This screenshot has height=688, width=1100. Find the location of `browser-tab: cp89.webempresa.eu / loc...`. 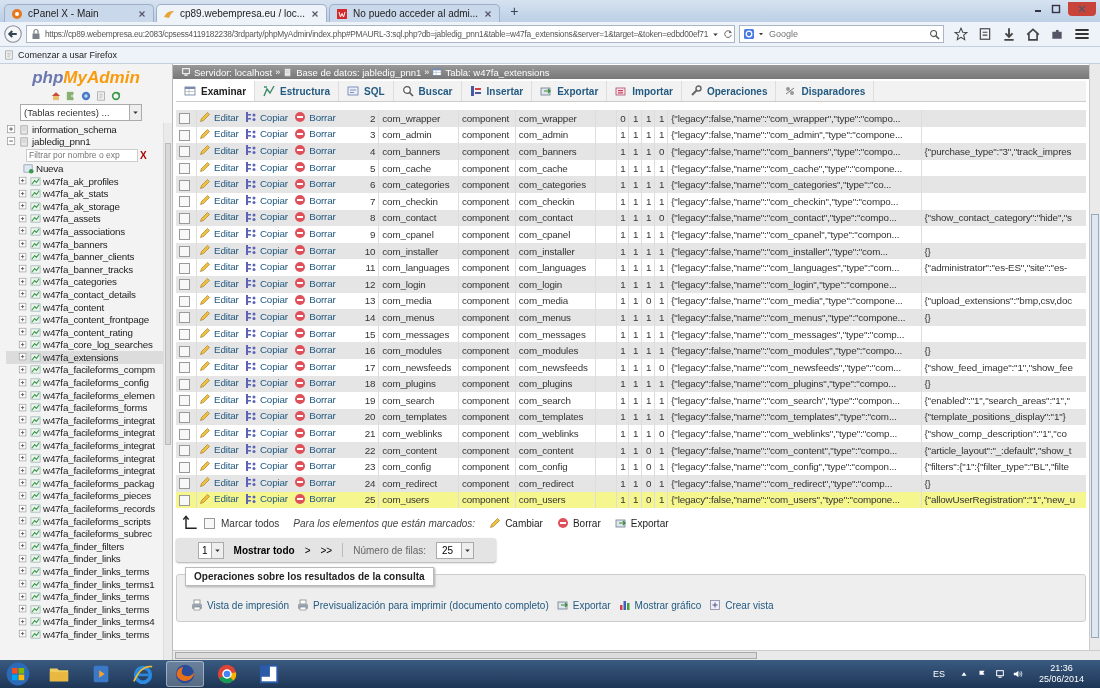

browser-tab: cp89.webempresa.eu / loc... is located at coordinates (242, 13).